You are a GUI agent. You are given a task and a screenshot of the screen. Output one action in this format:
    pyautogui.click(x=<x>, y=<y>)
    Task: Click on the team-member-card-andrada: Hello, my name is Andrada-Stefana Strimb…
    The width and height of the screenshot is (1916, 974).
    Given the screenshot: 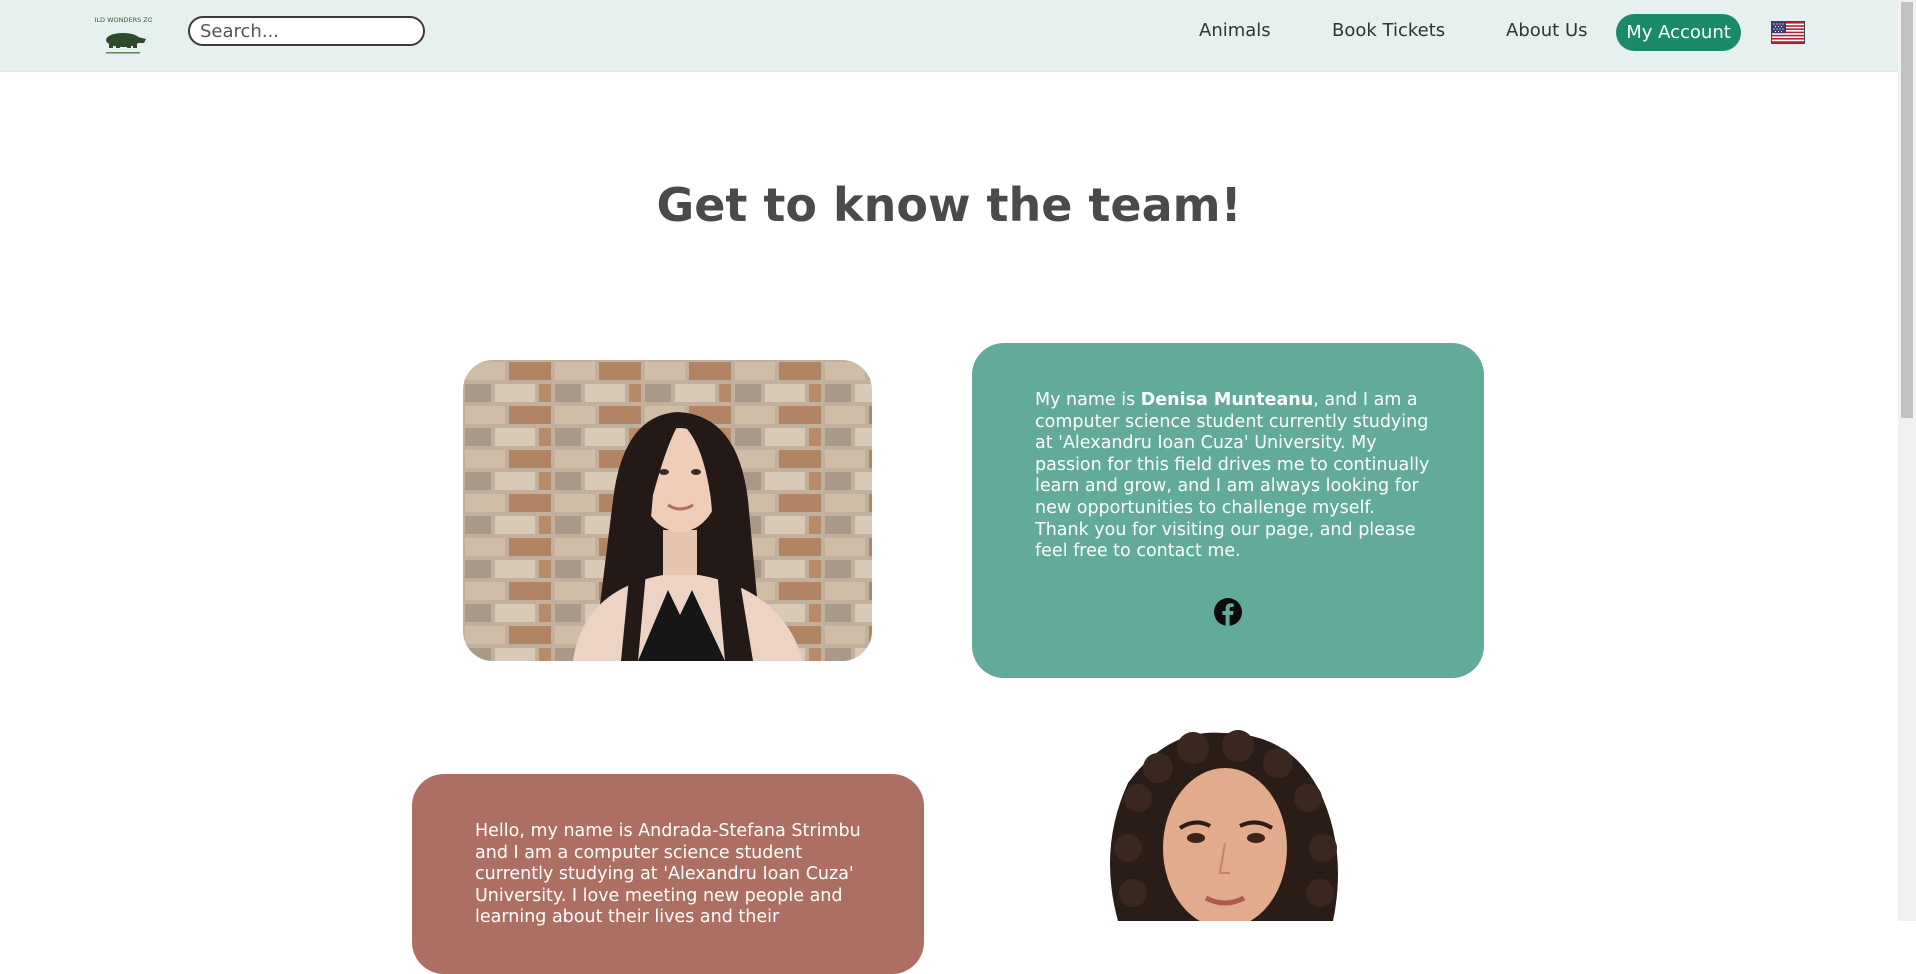 What is the action you would take?
    pyautogui.click(x=668, y=874)
    